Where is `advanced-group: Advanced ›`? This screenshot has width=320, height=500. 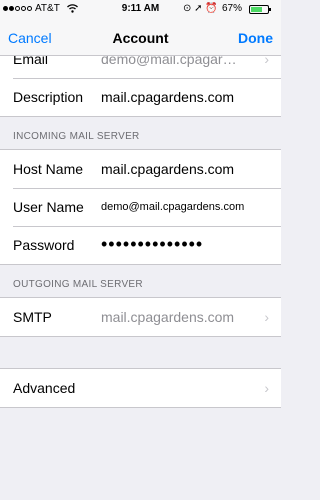 advanced-group: Advanced › is located at coordinates (140, 388).